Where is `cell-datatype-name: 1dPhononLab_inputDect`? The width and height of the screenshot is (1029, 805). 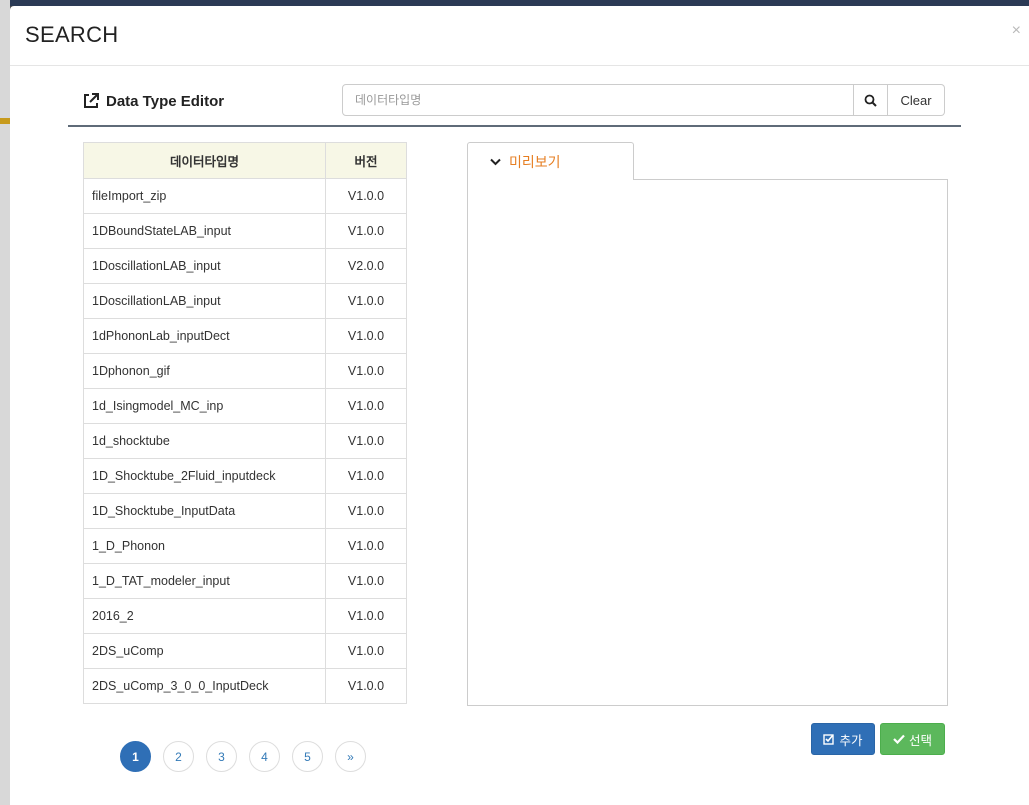 cell-datatype-name: 1dPhononLab_inputDect is located at coordinates (204, 336).